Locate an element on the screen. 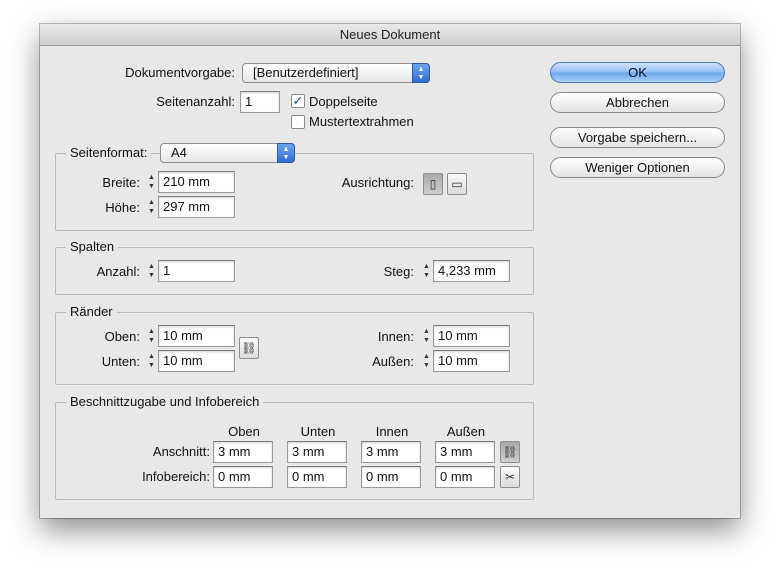  width-field: 210 mm is located at coordinates (196, 182).